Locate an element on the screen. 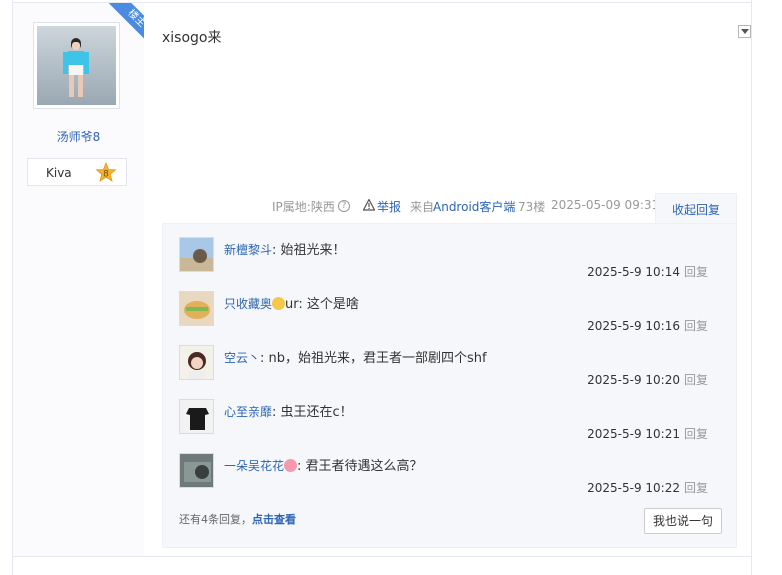 Image resolution: width=782 pixels, height=575 pixels. reply-time: 2025-5-9 10:20 is located at coordinates (633, 380).